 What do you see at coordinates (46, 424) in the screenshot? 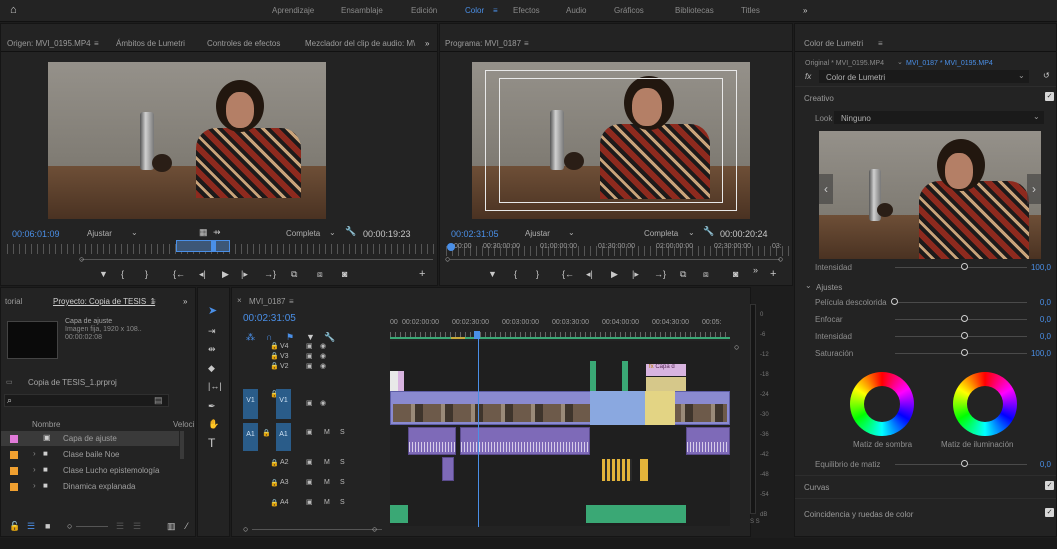
I see `column-header-name: Nombre` at bounding box center [46, 424].